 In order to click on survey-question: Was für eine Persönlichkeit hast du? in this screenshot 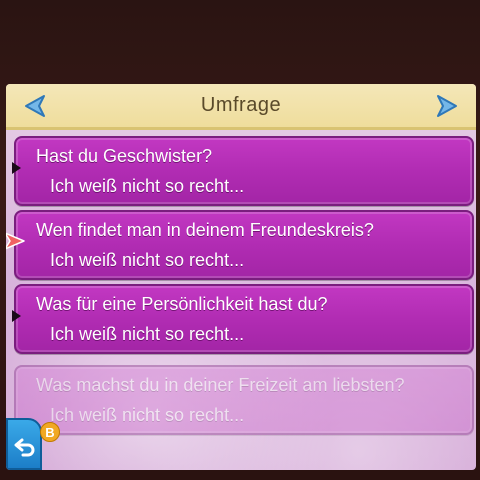, I will do `click(182, 304)`.